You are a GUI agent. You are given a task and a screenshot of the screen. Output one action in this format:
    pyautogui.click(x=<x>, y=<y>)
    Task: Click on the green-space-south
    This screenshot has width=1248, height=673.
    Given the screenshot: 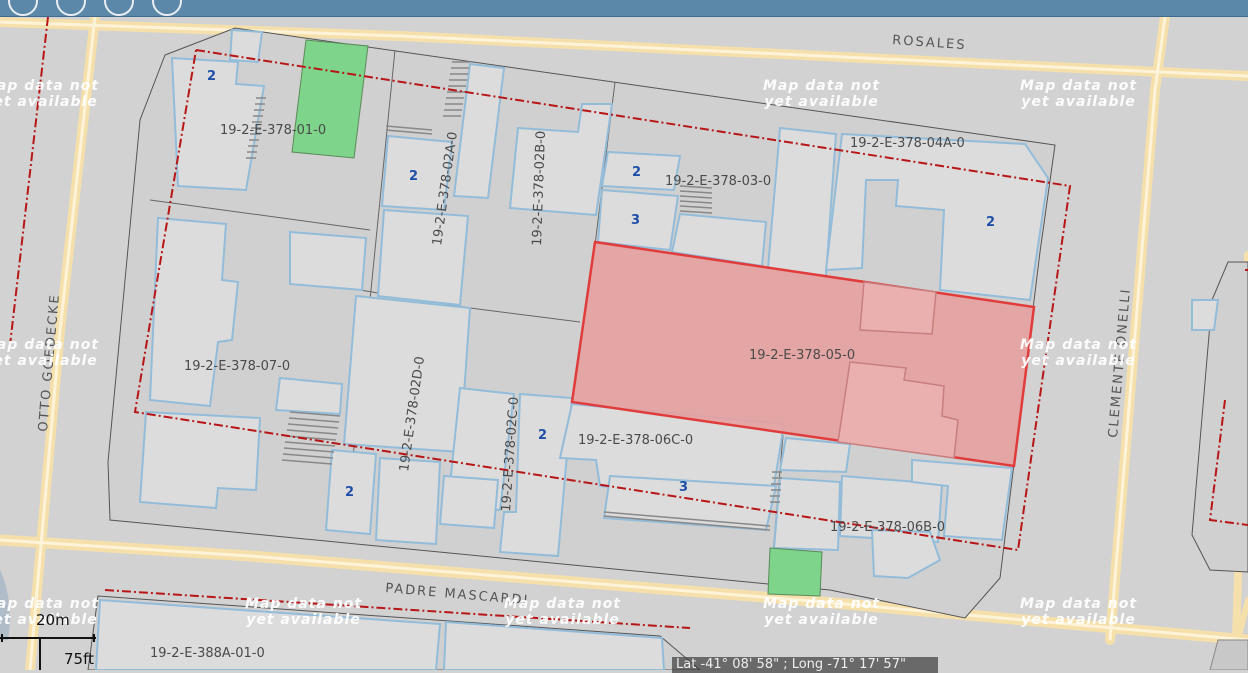 What is the action you would take?
    pyautogui.click(x=795, y=572)
    